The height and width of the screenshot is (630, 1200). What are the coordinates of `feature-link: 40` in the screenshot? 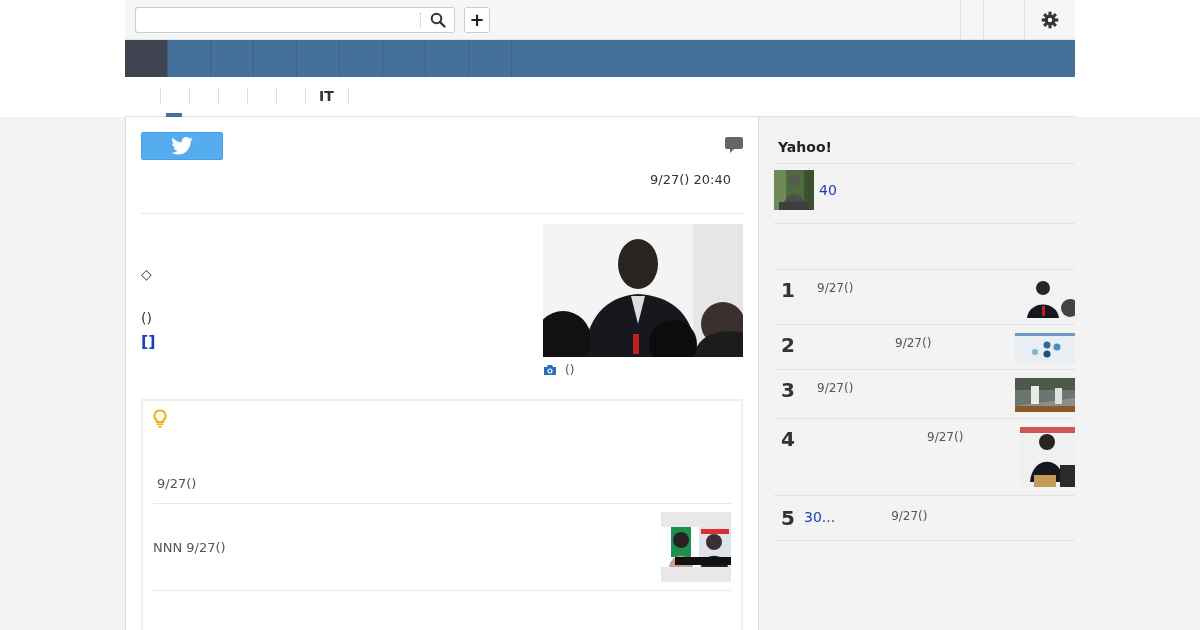 It's located at (828, 190).